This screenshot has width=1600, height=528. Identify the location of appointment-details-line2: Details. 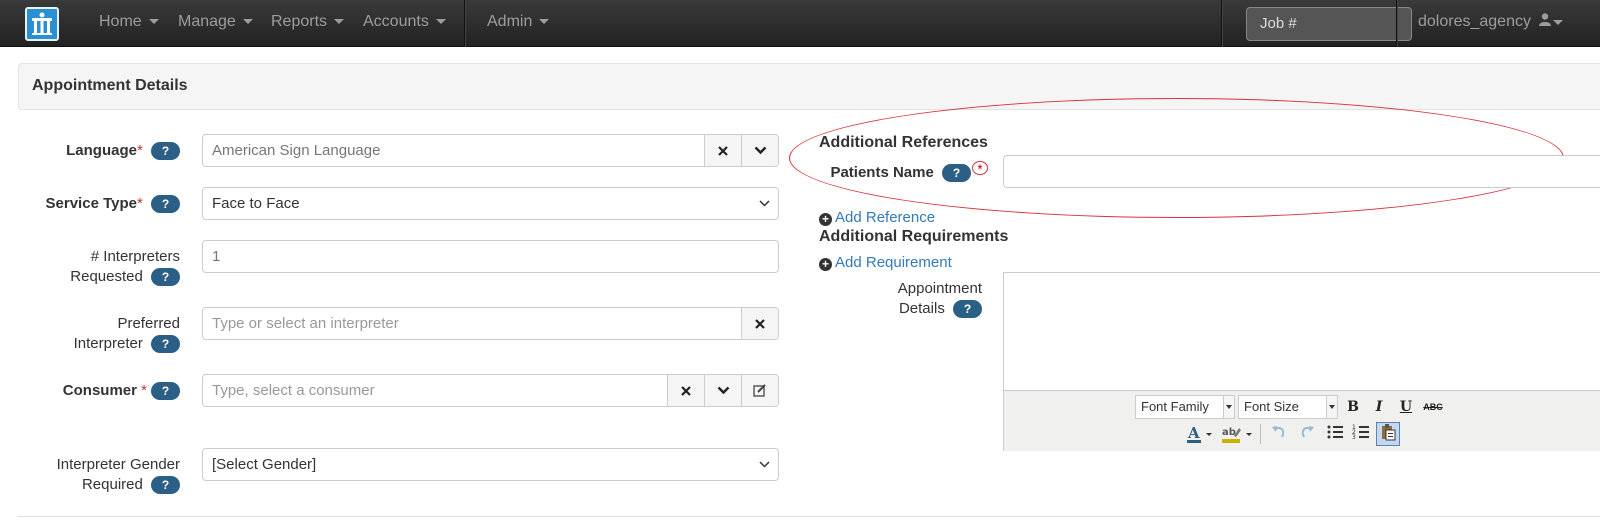
(921, 308).